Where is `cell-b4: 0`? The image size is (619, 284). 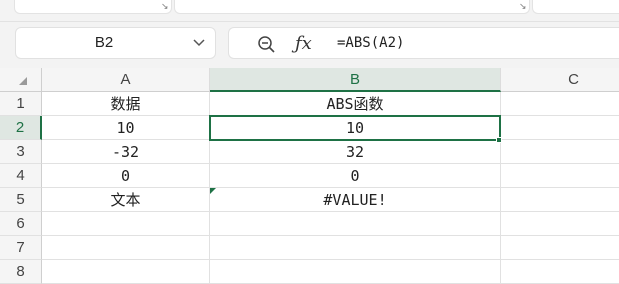
cell-b4: 0 is located at coordinates (355, 176).